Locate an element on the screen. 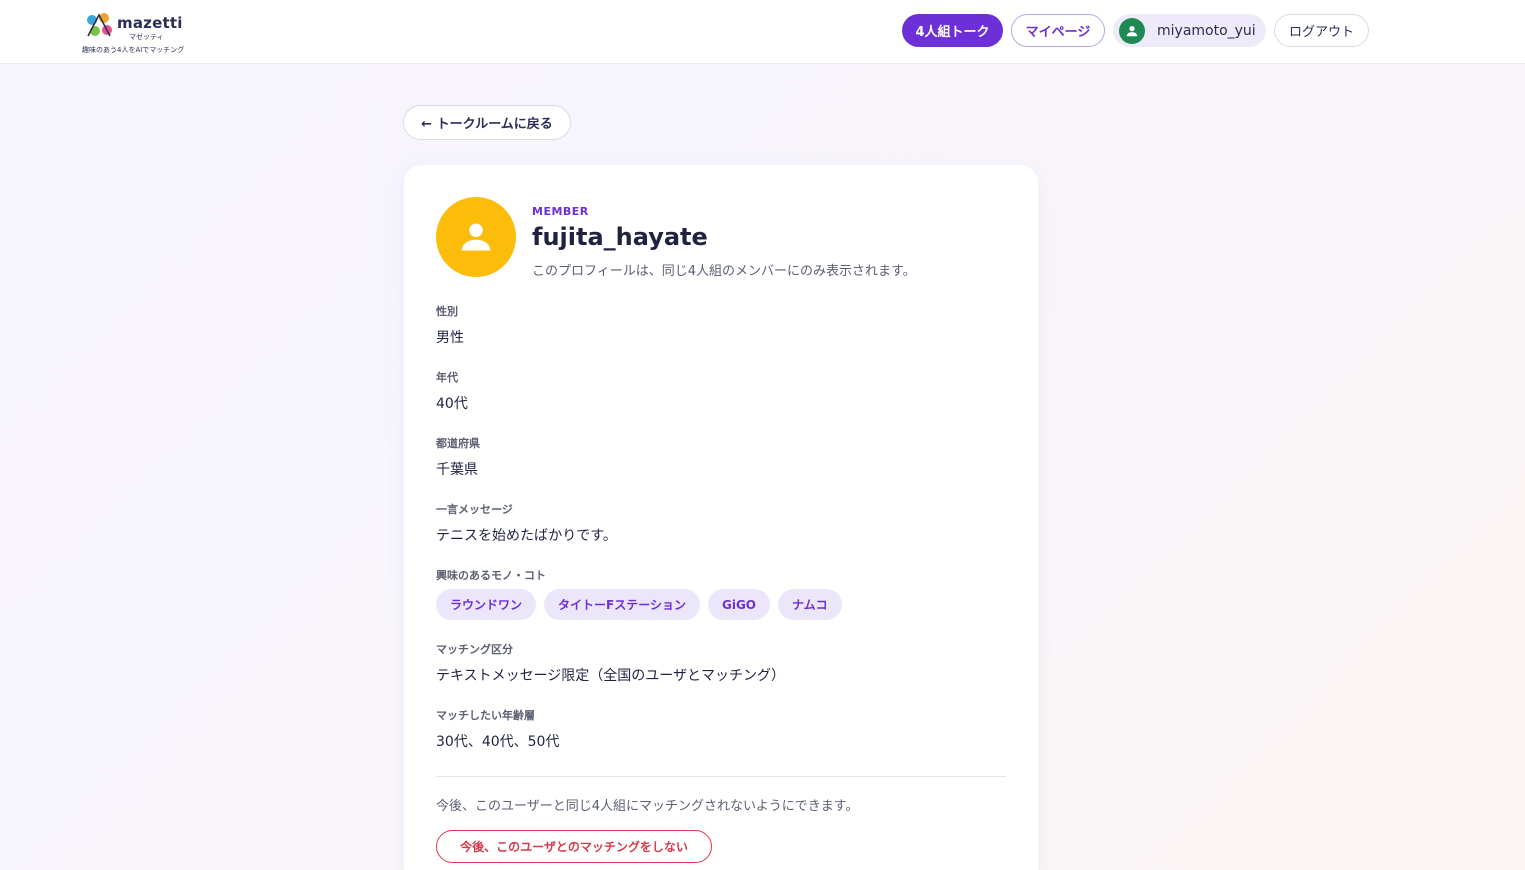  field-matching-type: マッチング区分 テキストメッセージ限定（全国のユーザとマッチング） is located at coordinates (610, 663).